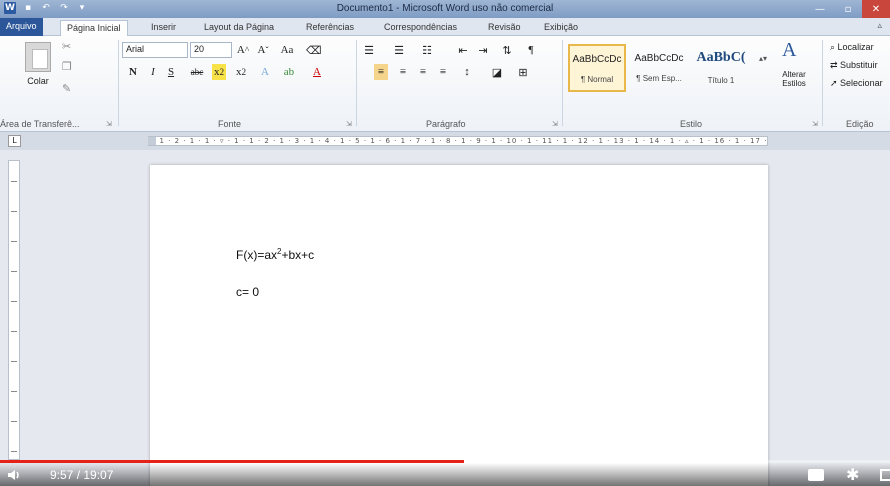 This screenshot has width=890, height=486. What do you see at coordinates (153, 72) in the screenshot?
I see `italic-icon: I` at bounding box center [153, 72].